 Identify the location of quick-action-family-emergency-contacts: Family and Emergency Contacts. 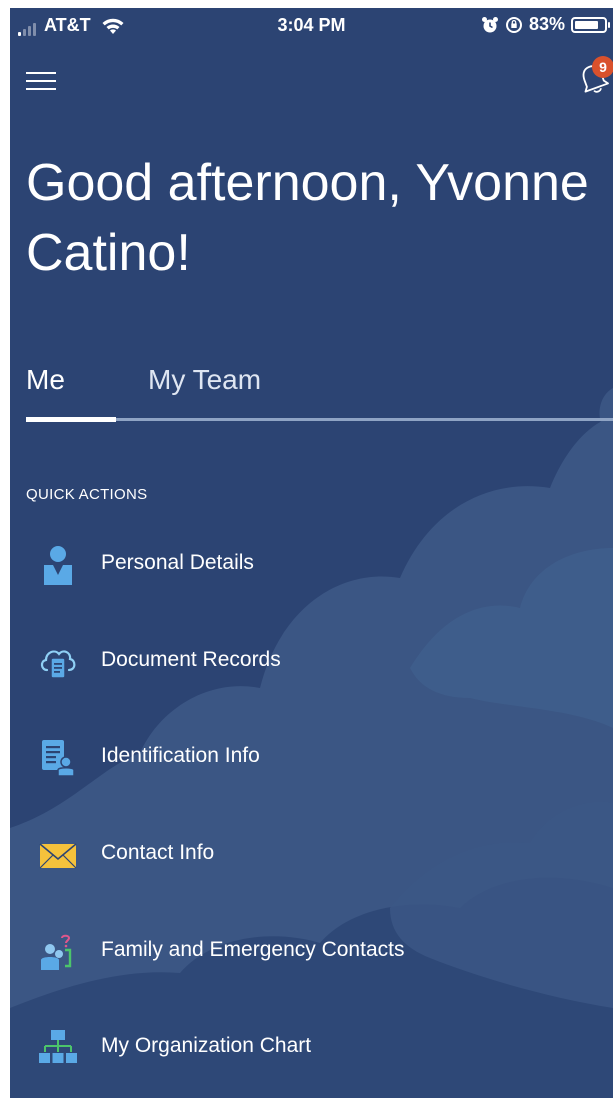
(311, 950).